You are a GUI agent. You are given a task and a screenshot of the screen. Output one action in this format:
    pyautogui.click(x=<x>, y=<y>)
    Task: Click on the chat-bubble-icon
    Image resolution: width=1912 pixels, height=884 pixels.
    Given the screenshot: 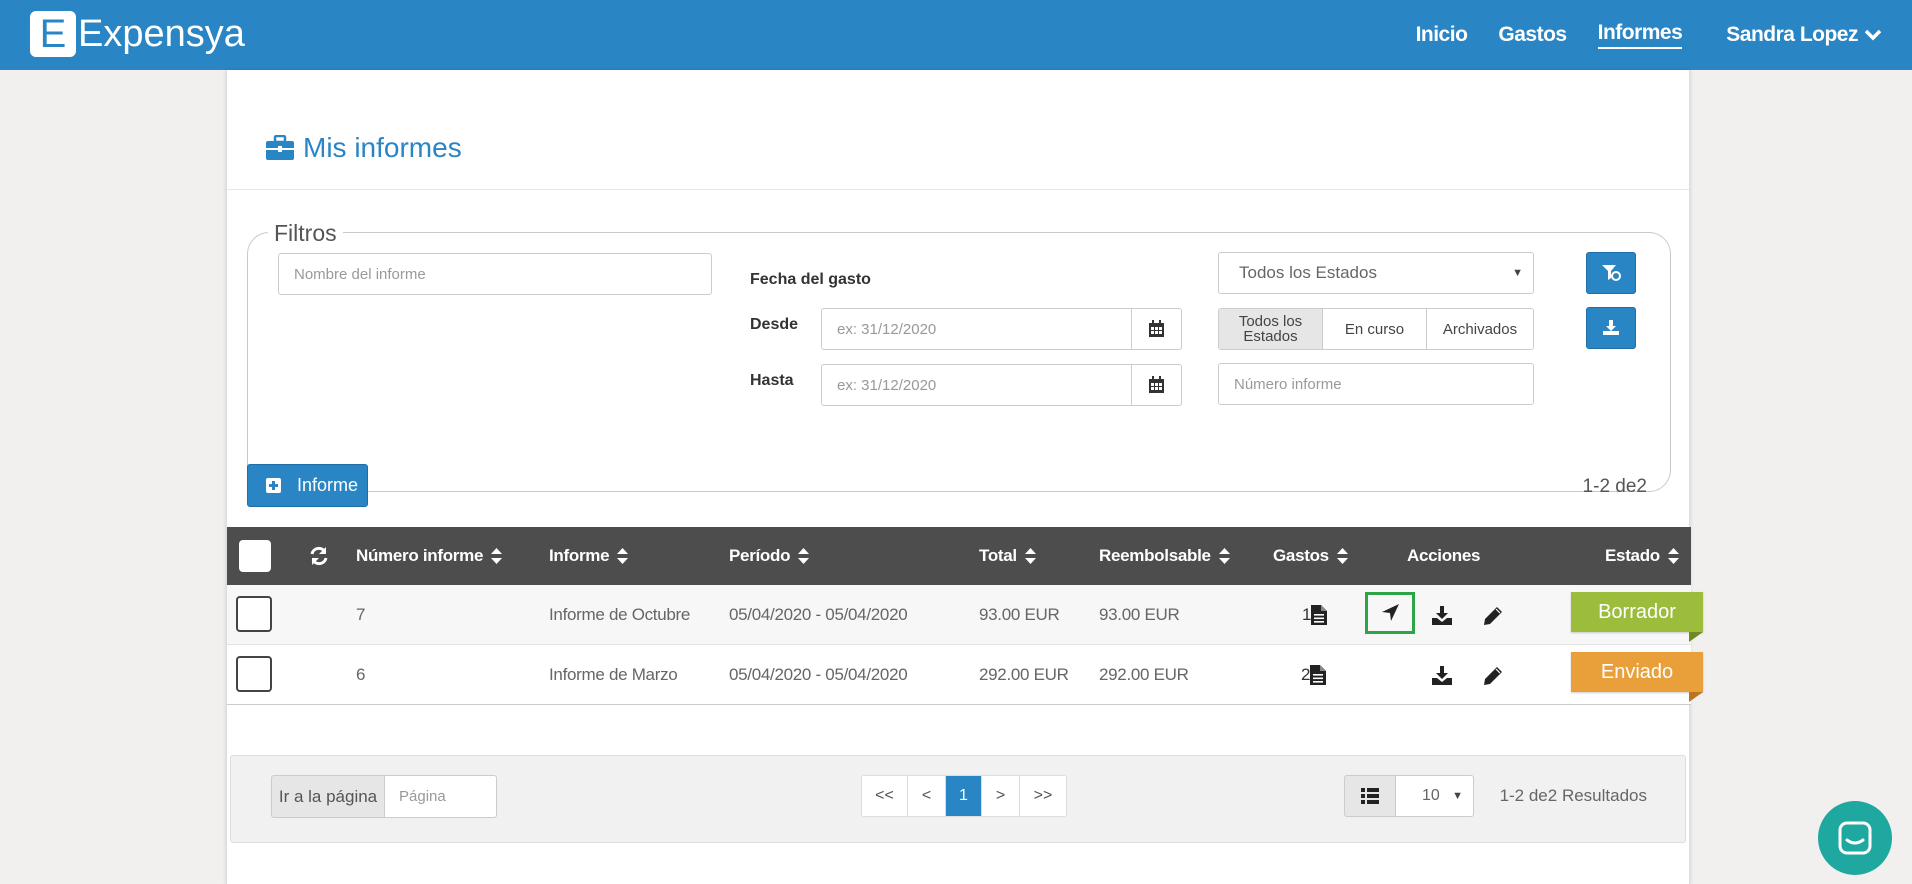 What is the action you would take?
    pyautogui.click(x=1855, y=838)
    